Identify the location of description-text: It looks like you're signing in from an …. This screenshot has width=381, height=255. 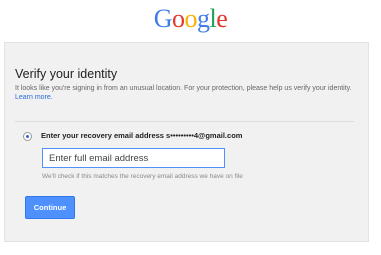
(187, 93).